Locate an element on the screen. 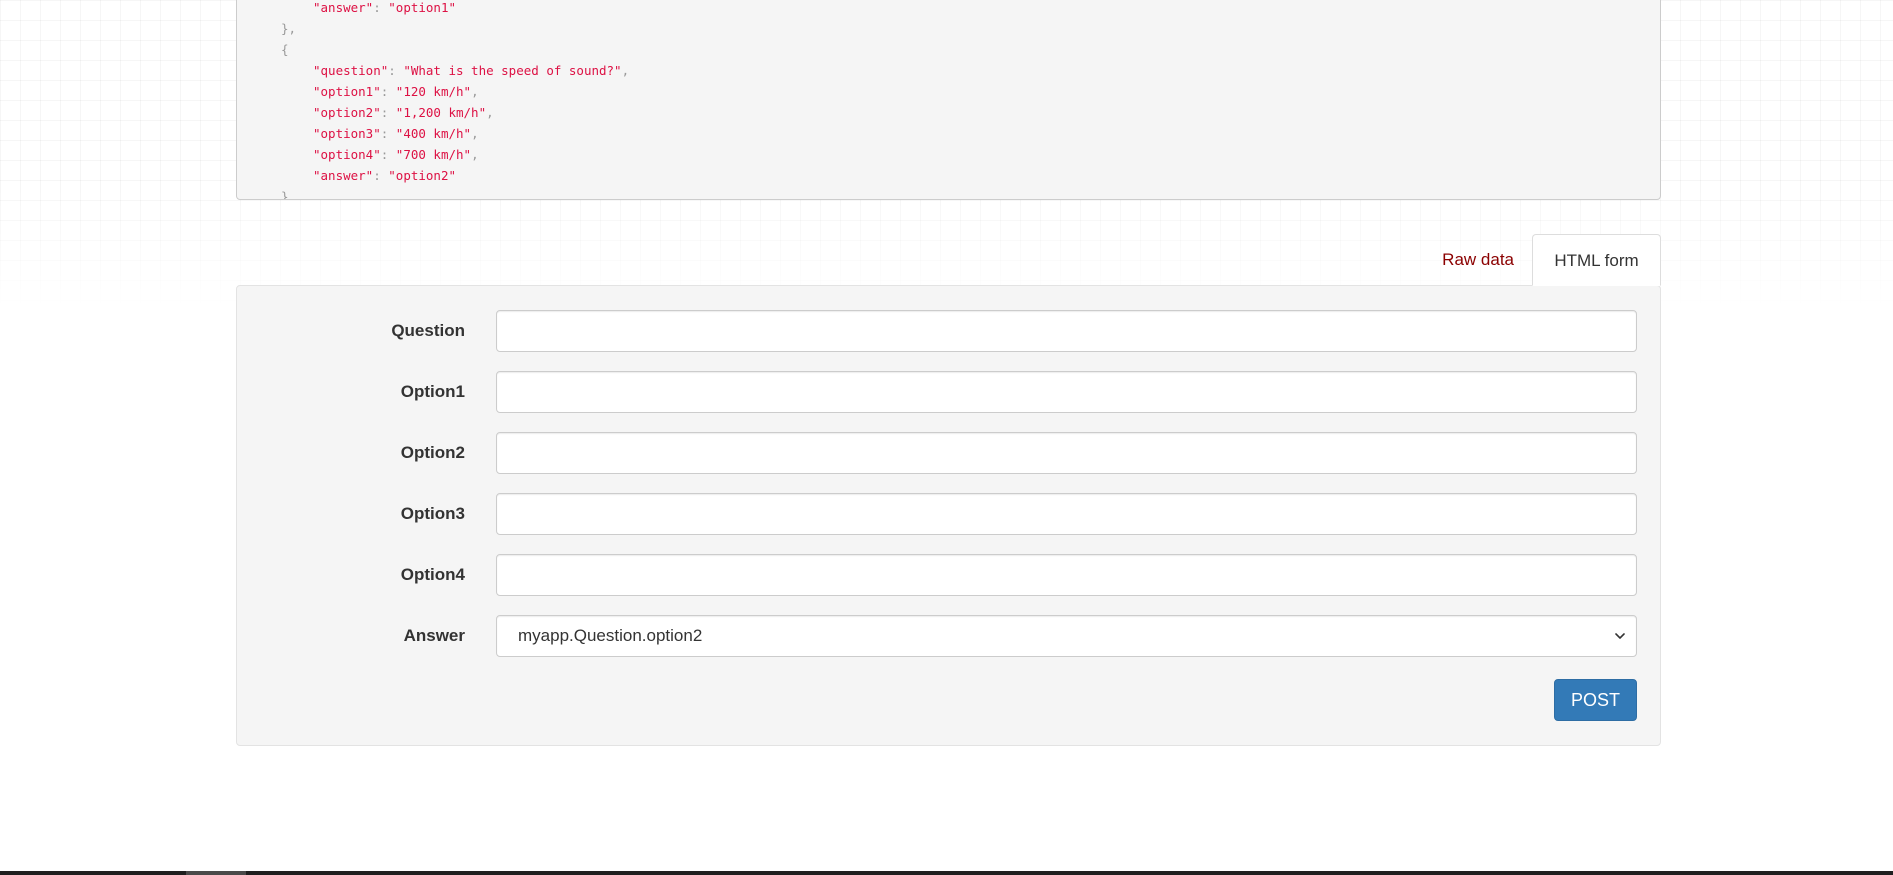  form-row-question: Question is located at coordinates (948, 331).